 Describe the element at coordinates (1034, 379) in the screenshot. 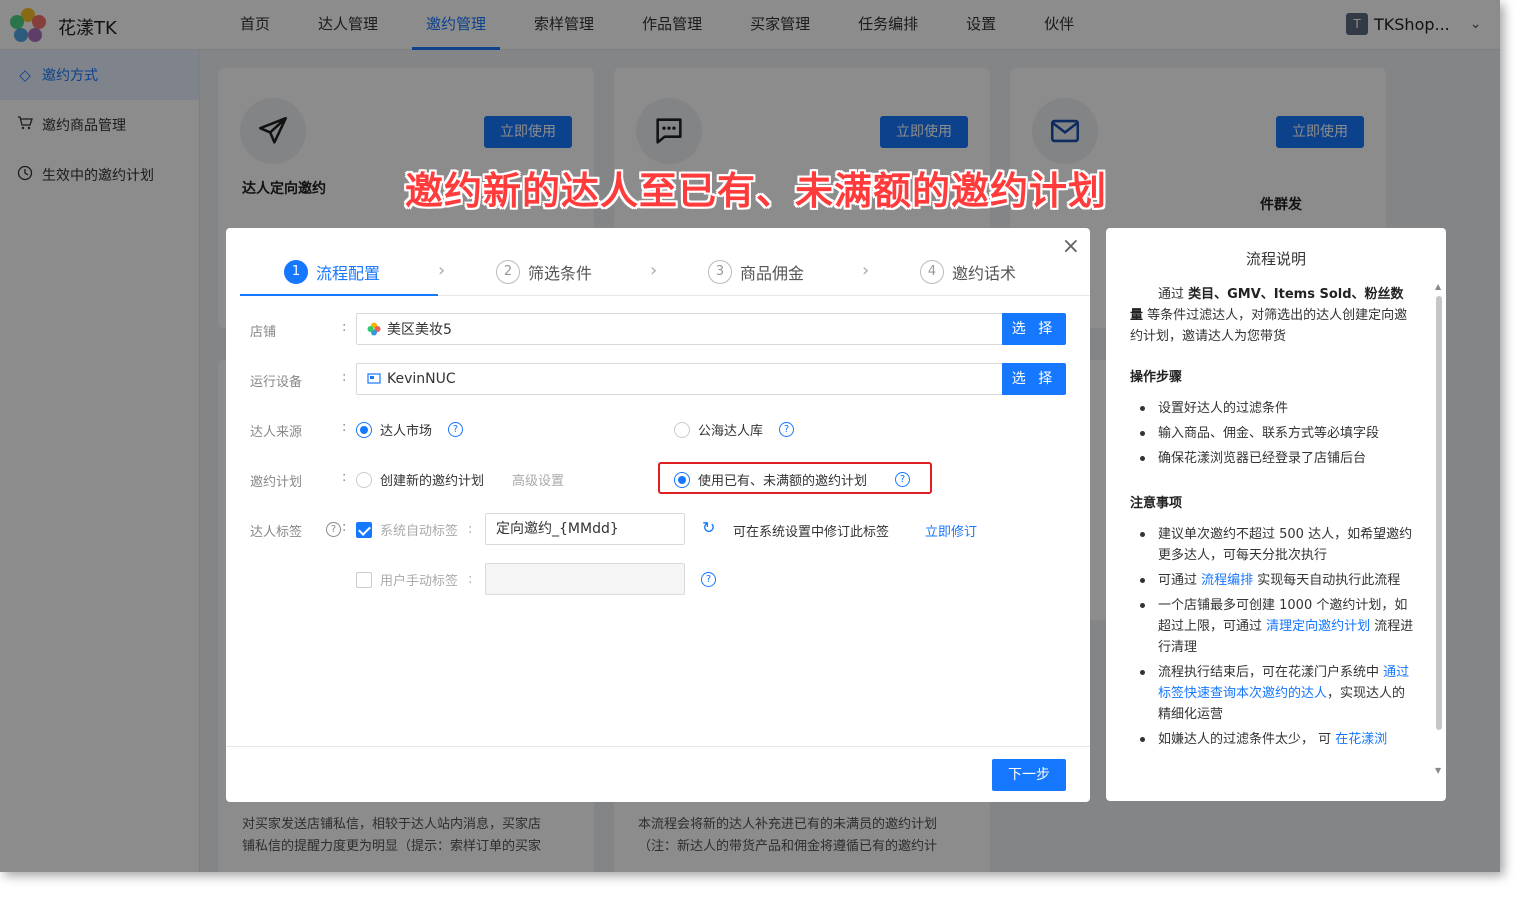

I see `device-select-button: 选 择` at that location.